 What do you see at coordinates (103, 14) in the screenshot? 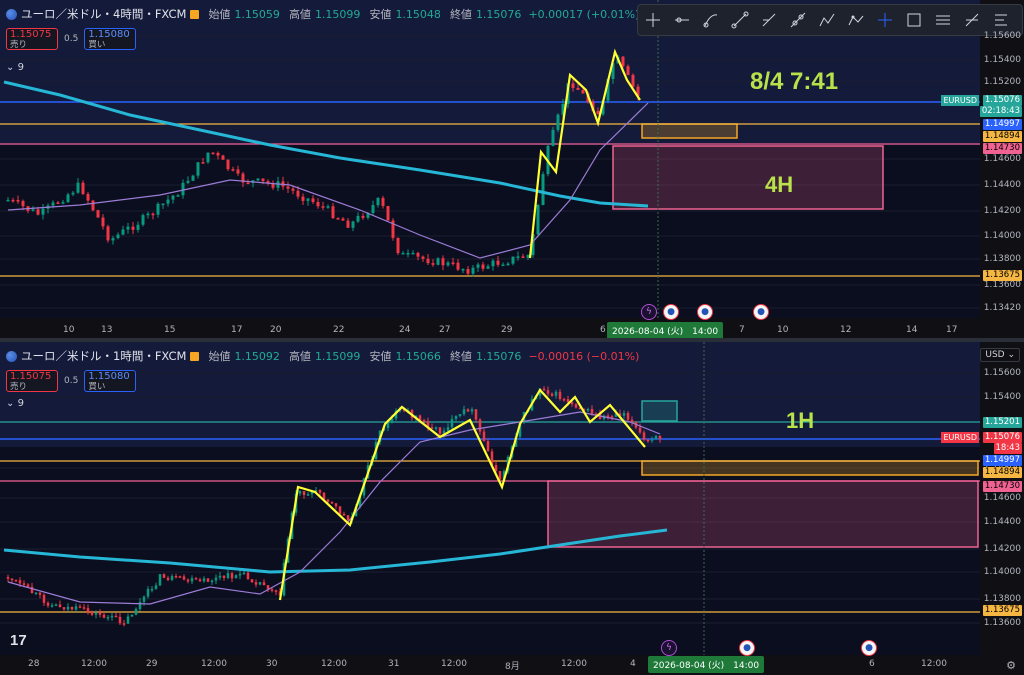
I see `symbol-title: ユーロ／米ドル・4時間・FXCM` at bounding box center [103, 14].